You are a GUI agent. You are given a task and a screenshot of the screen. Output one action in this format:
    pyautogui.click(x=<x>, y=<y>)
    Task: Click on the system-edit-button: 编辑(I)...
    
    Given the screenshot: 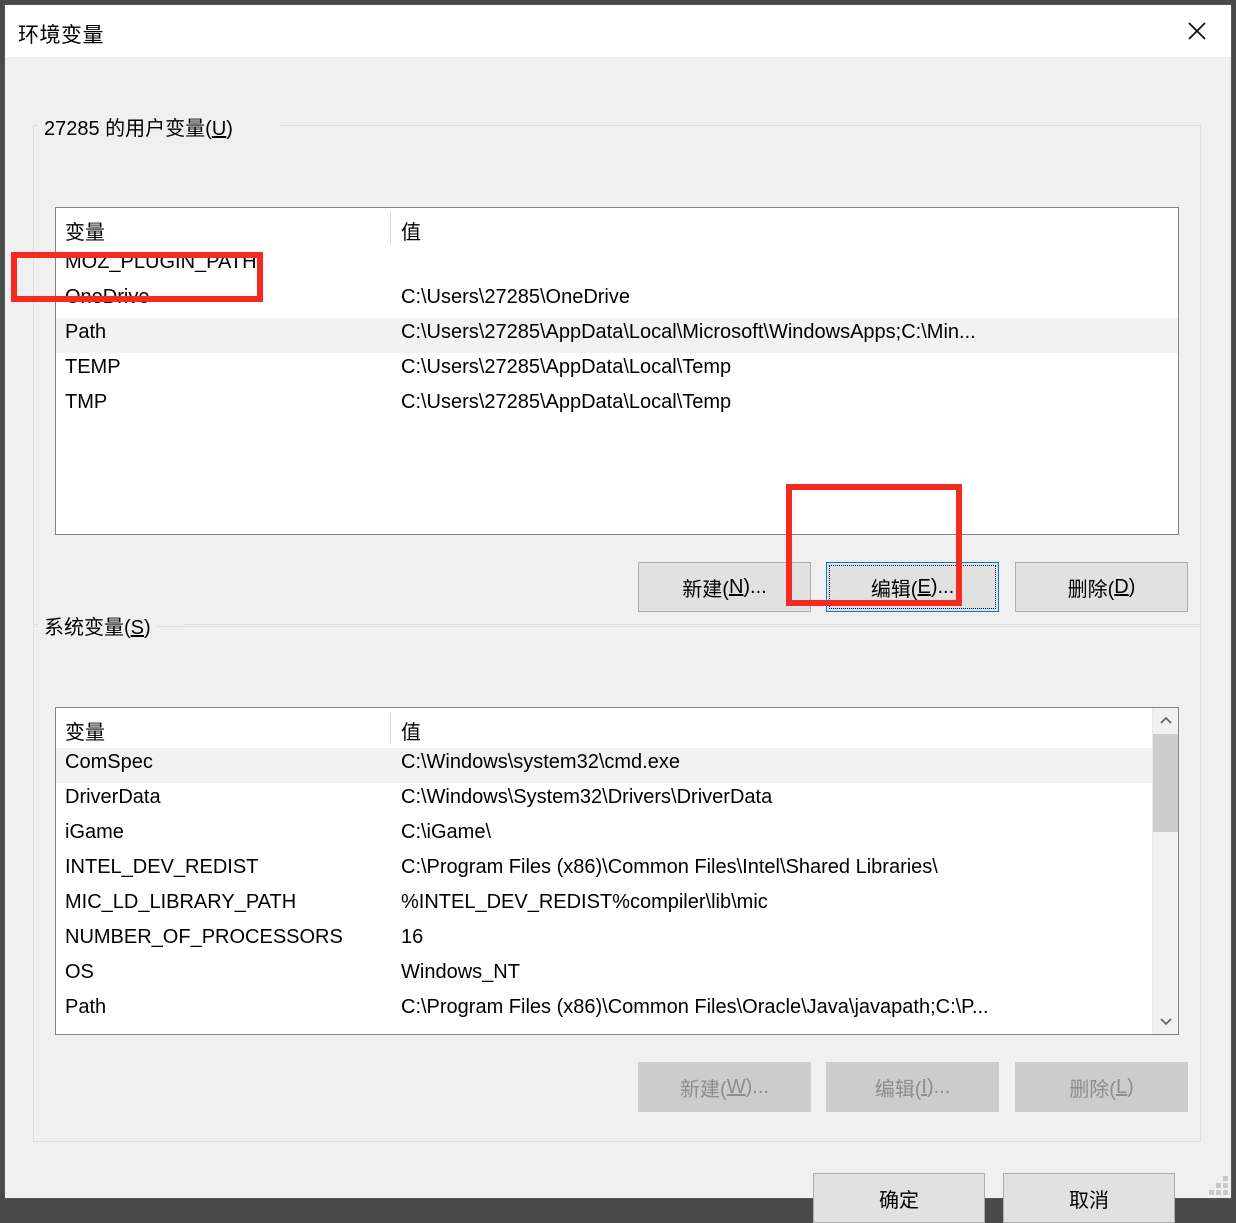 What is the action you would take?
    pyautogui.click(x=912, y=1087)
    